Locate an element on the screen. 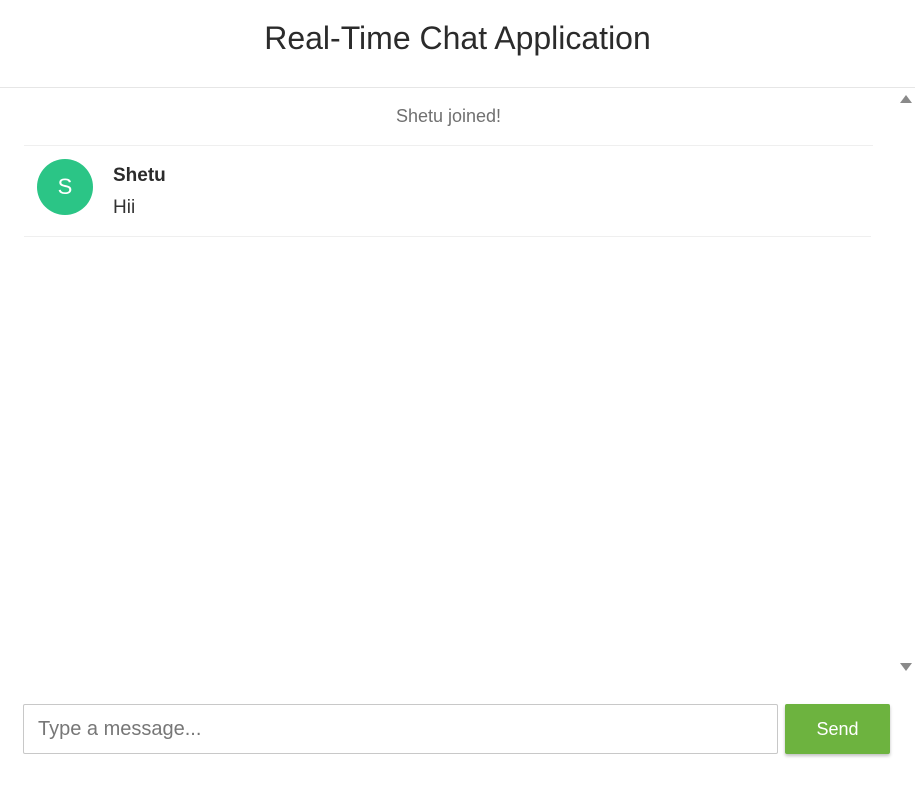 This screenshot has height=785, width=915. scroll-up-icon is located at coordinates (906, 99).